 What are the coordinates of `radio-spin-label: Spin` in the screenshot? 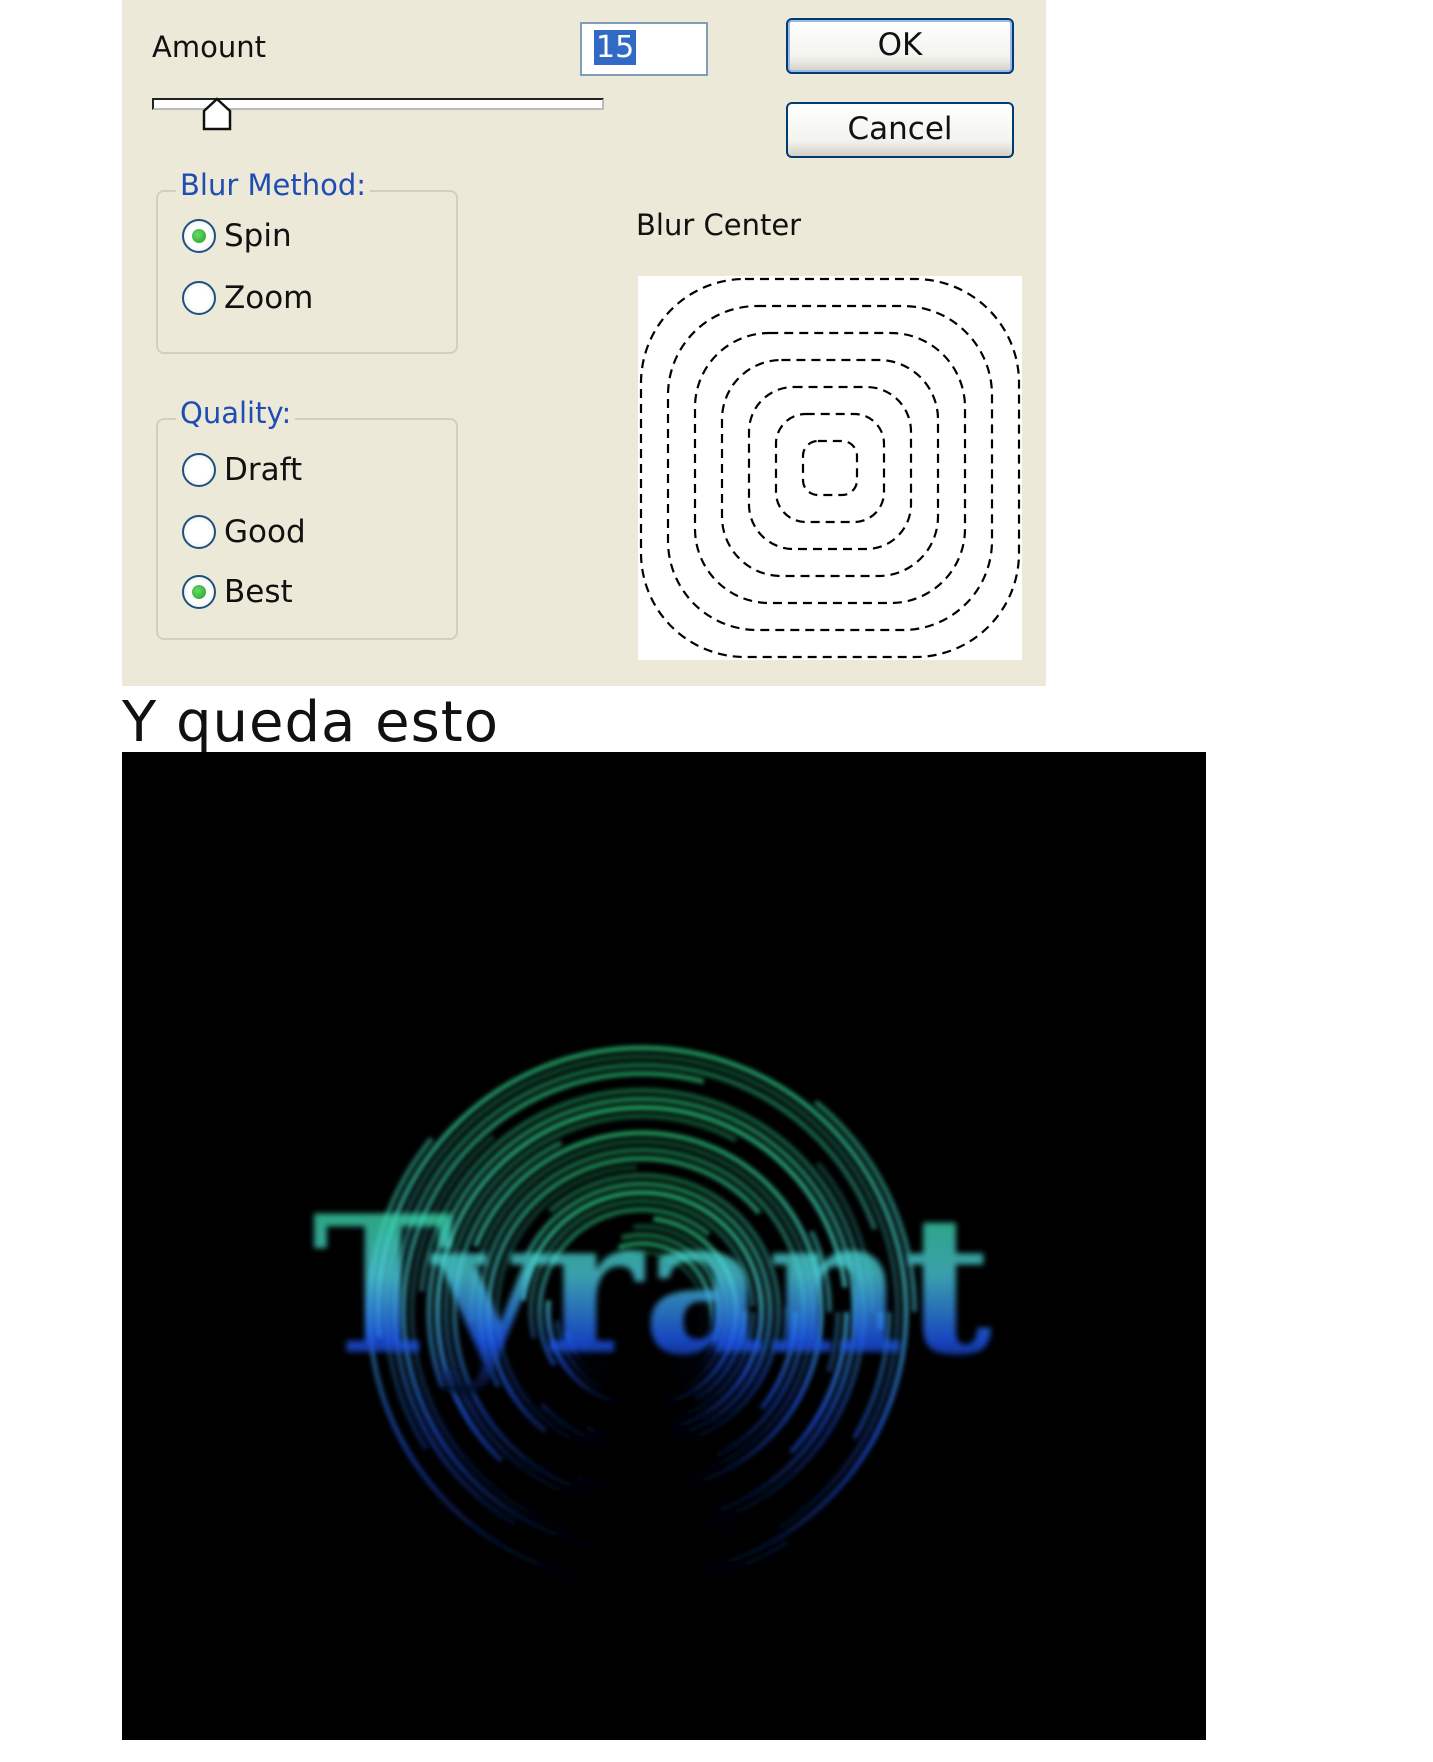 It's located at (258, 236).